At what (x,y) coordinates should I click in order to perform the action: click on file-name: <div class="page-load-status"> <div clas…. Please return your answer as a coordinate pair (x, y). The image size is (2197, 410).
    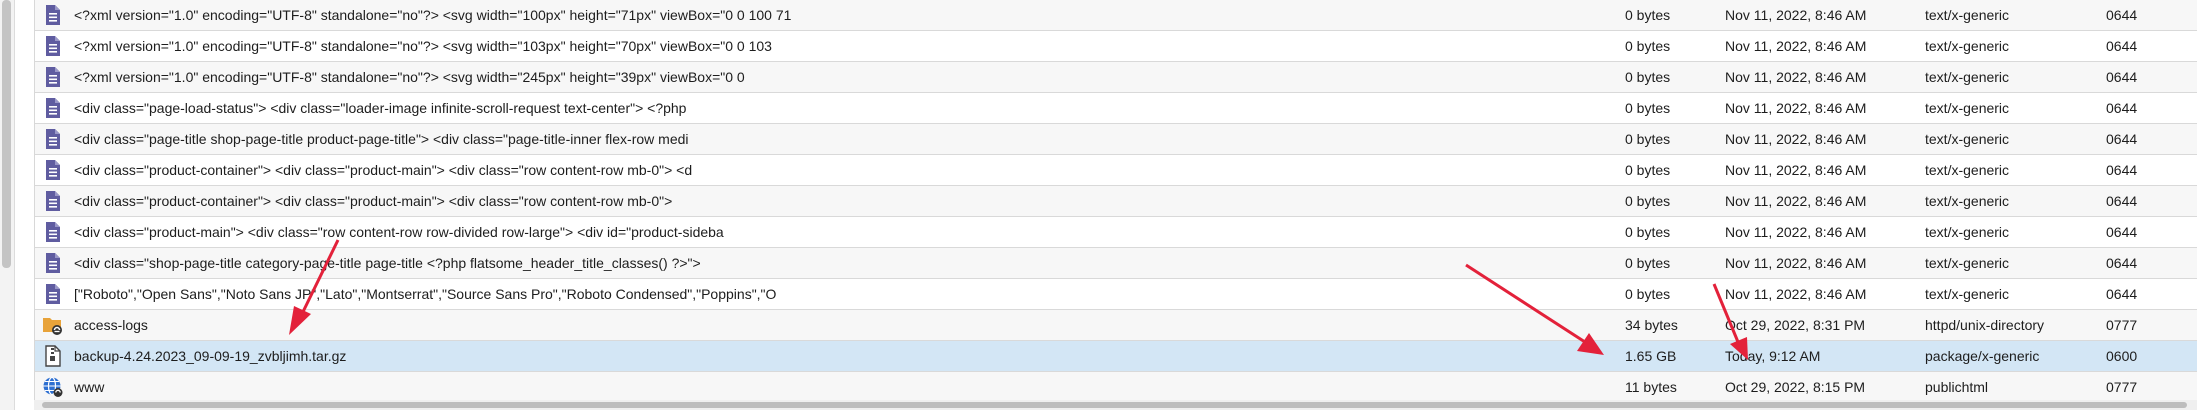
    Looking at the image, I should click on (844, 108).